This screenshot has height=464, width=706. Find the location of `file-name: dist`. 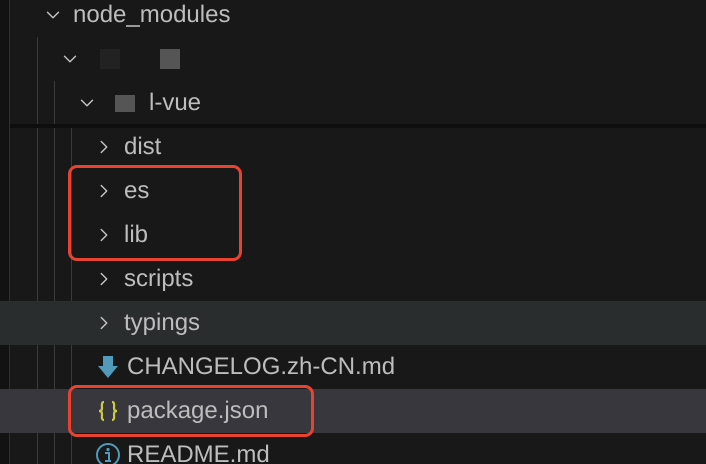

file-name: dist is located at coordinates (143, 147).